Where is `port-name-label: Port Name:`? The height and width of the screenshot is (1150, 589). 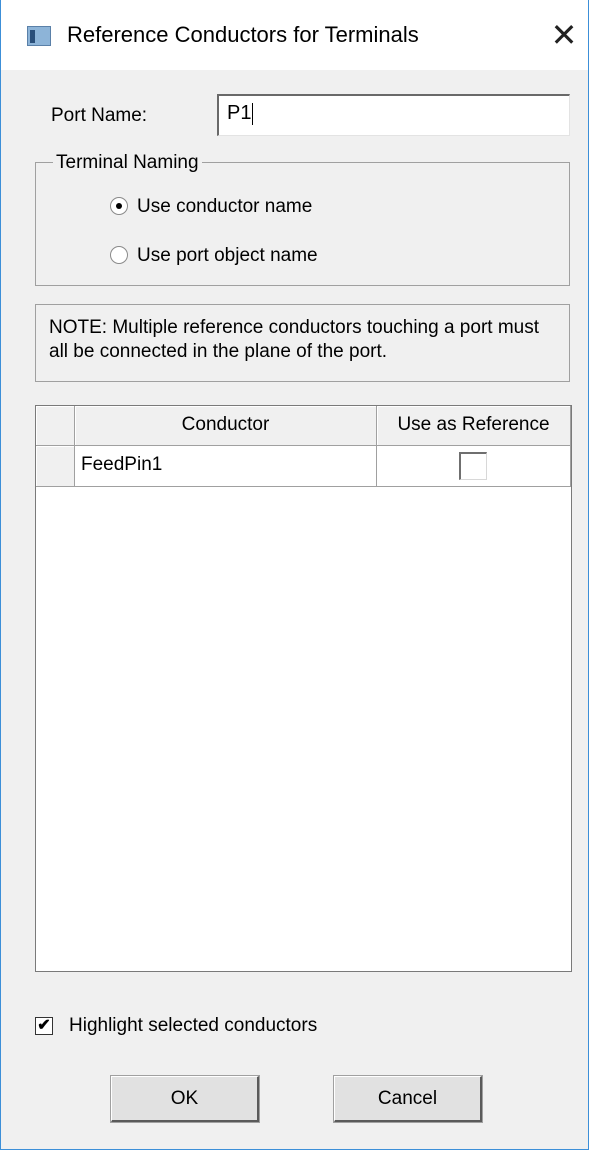
port-name-label: Port Name: is located at coordinates (99, 115).